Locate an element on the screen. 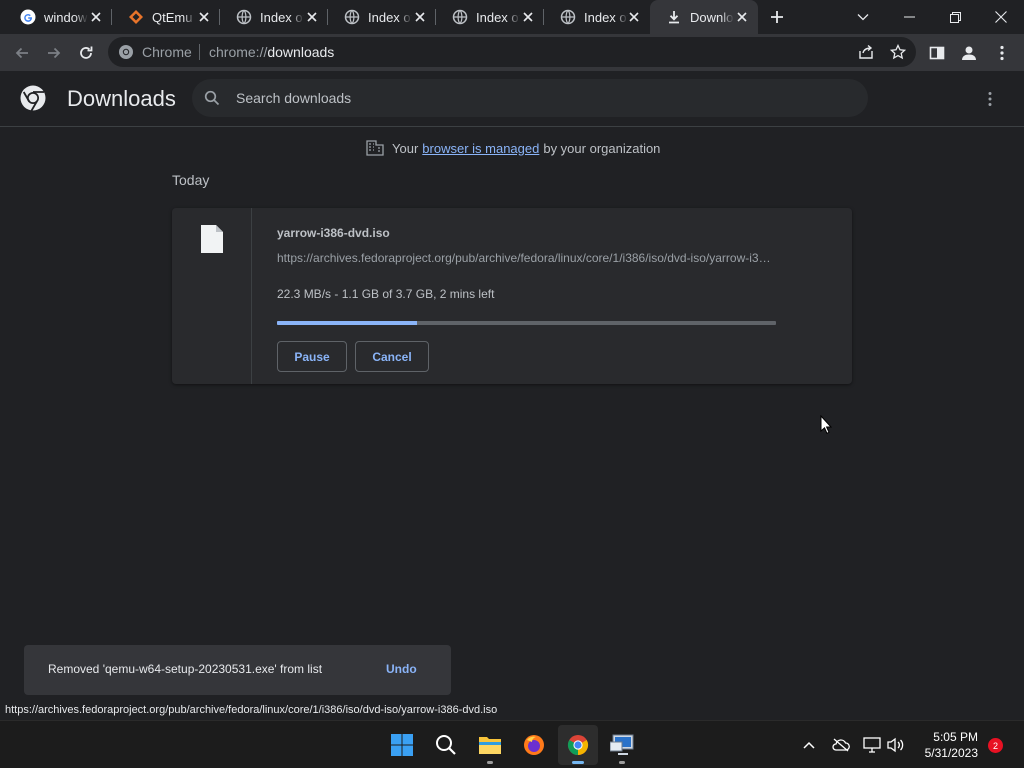  arrow-left-icon is located at coordinates (21, 53).